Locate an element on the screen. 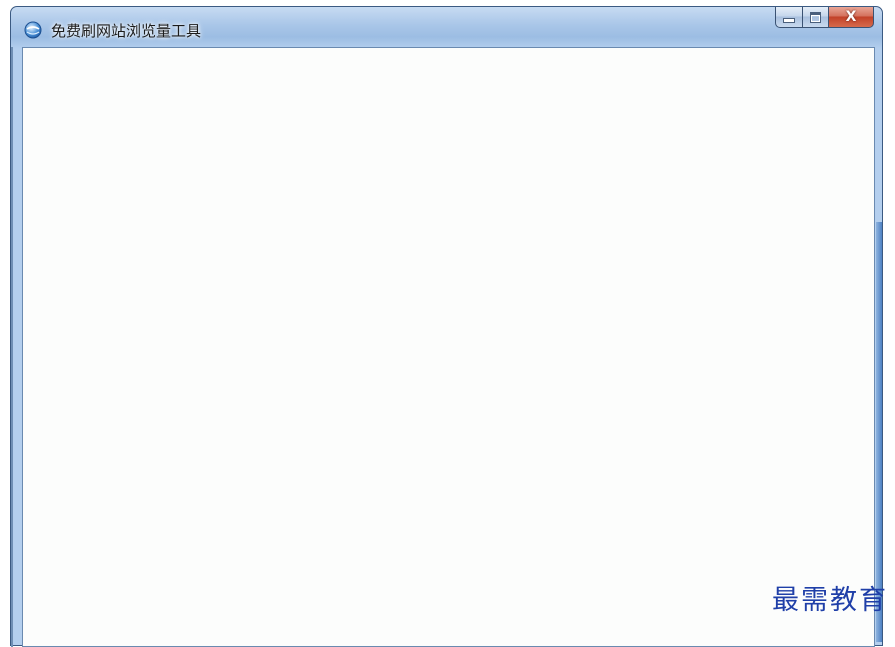 This screenshot has height=647, width=895. caption-buttons: X is located at coordinates (824, 18).